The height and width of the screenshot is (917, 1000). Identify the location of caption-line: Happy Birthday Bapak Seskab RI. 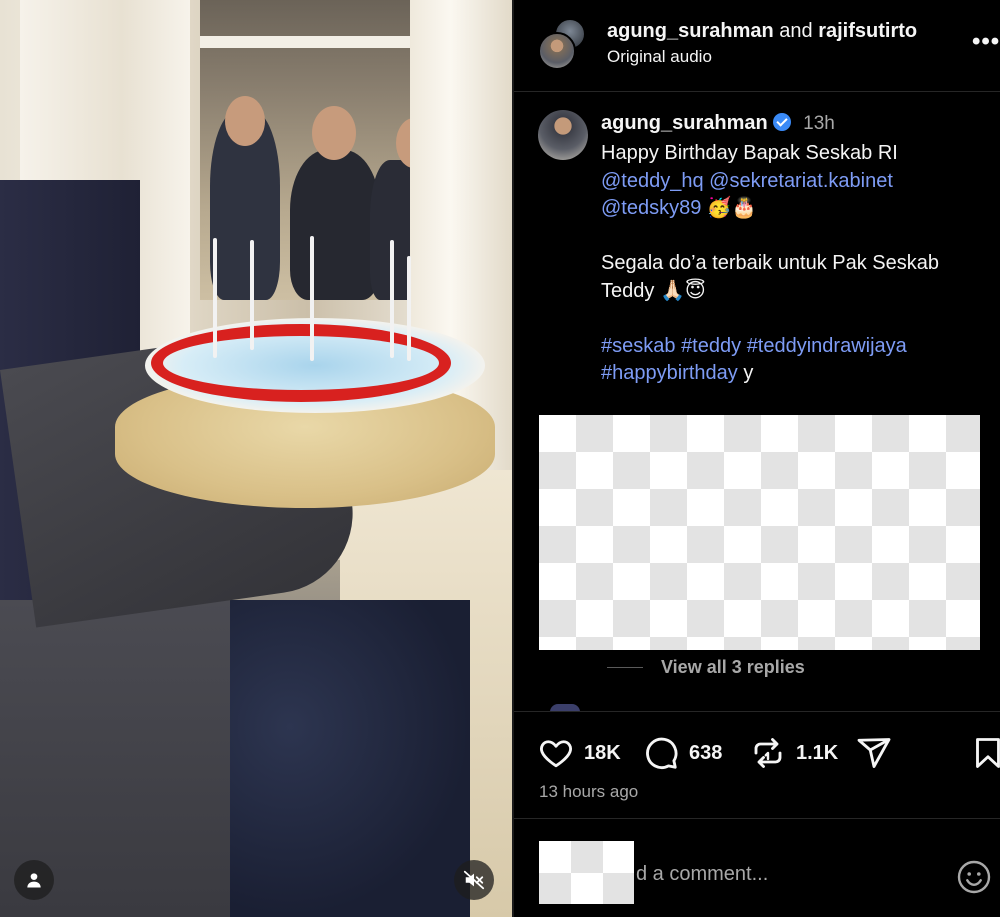
(749, 153).